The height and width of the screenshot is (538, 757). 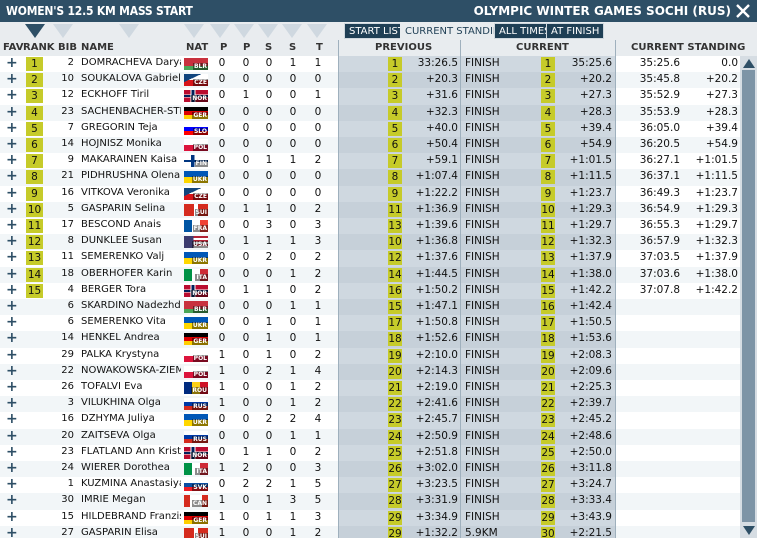 What do you see at coordinates (197, 47) in the screenshot?
I see `header-nat: NAT` at bounding box center [197, 47].